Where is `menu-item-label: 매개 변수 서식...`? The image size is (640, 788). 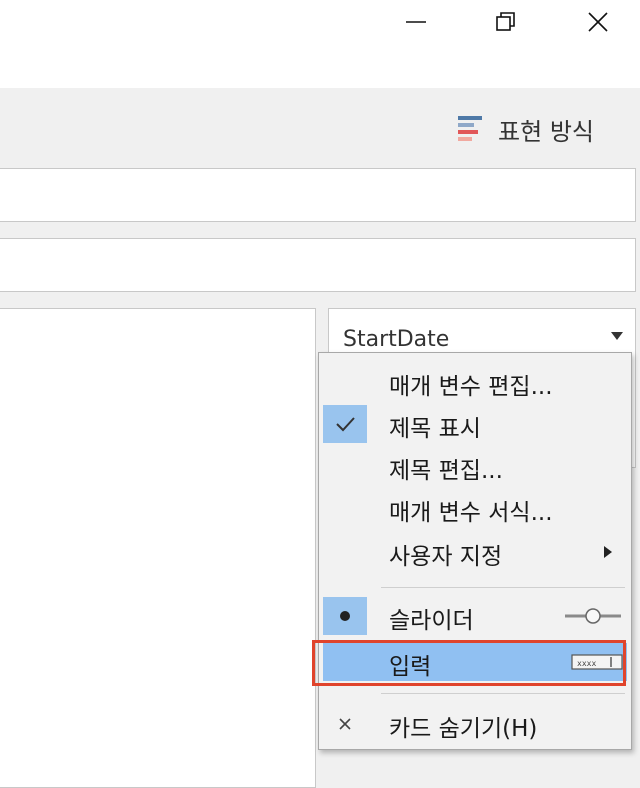 menu-item-label: 매개 변수 서식... is located at coordinates (471, 513).